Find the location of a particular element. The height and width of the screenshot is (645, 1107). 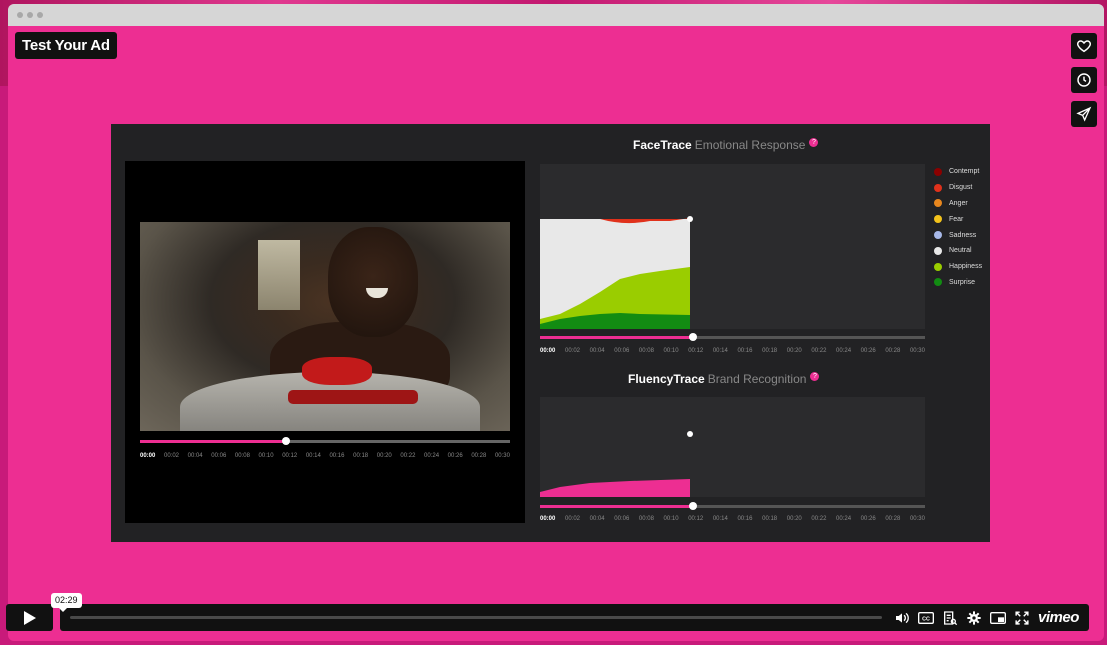

legend-item: Anger is located at coordinates (958, 204).